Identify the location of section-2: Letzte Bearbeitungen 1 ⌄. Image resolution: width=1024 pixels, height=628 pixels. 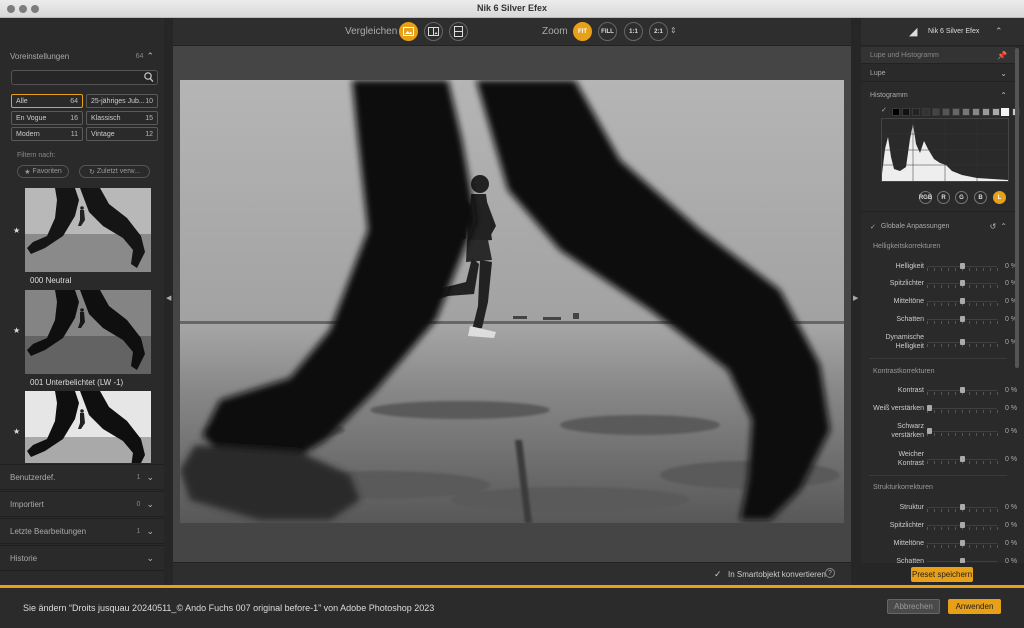
(82, 531).